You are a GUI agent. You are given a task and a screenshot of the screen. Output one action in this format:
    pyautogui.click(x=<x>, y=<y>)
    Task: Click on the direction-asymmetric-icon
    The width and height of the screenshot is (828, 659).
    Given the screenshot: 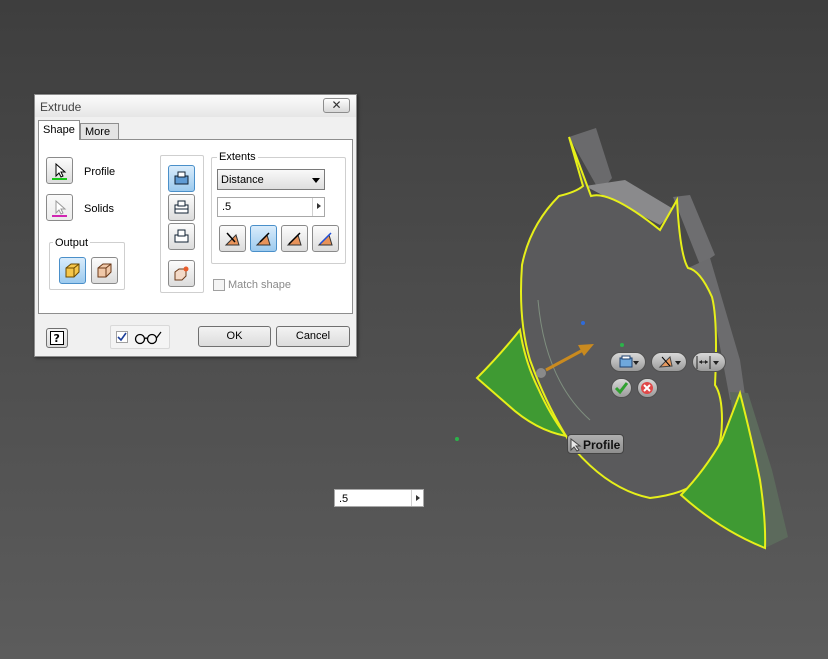 What is the action you would take?
    pyautogui.click(x=325, y=239)
    